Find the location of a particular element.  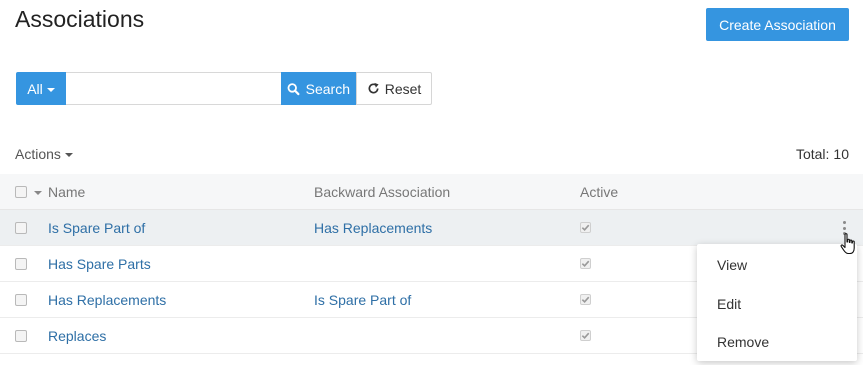

association-name-link: Has Replacements is located at coordinates (107, 300).